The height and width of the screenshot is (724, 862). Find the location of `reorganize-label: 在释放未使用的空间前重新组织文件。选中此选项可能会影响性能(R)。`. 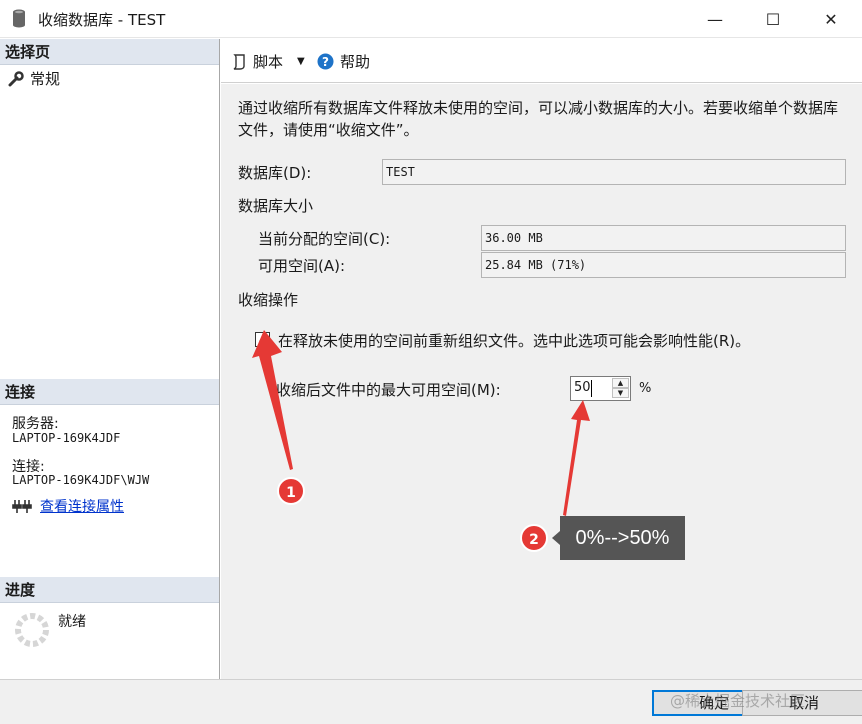

reorganize-label: 在释放未使用的空间前重新组织文件。选中此选项可能会影响性能(R)。 is located at coordinates (514, 340).